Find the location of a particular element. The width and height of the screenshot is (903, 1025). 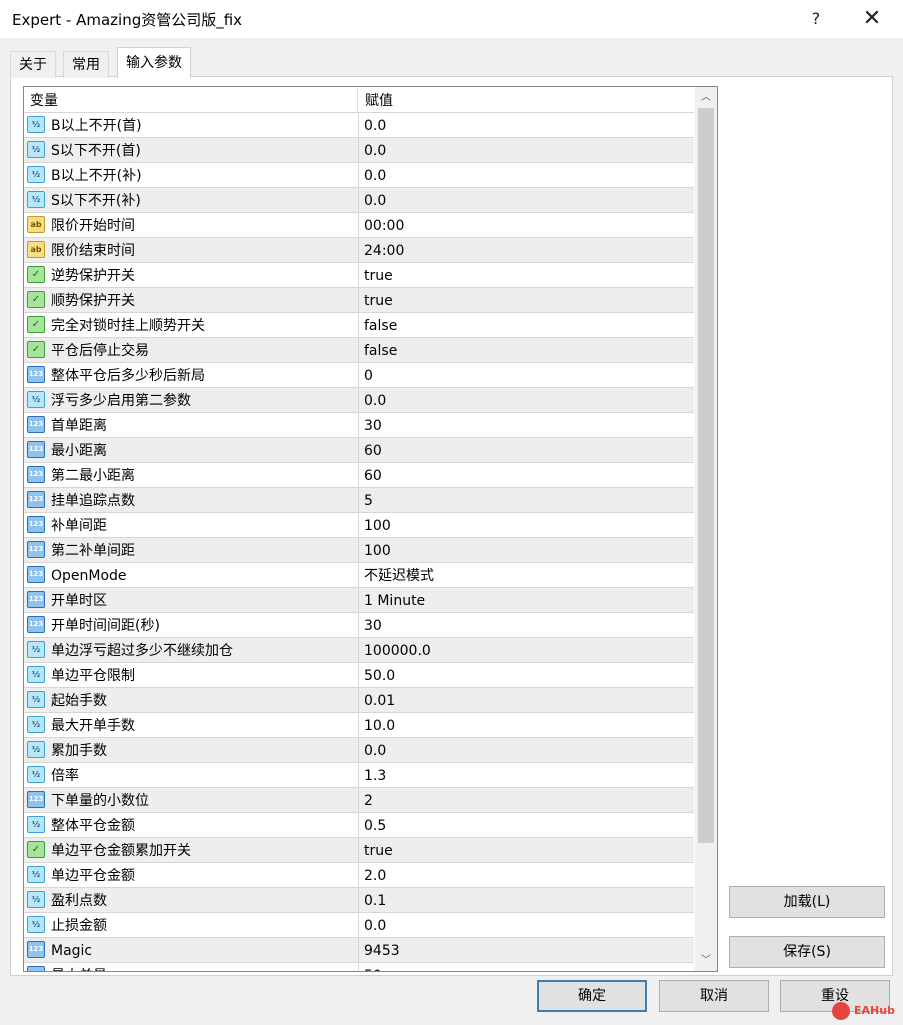

parameter-row: 123 首单距离 30 is located at coordinates (359, 424).